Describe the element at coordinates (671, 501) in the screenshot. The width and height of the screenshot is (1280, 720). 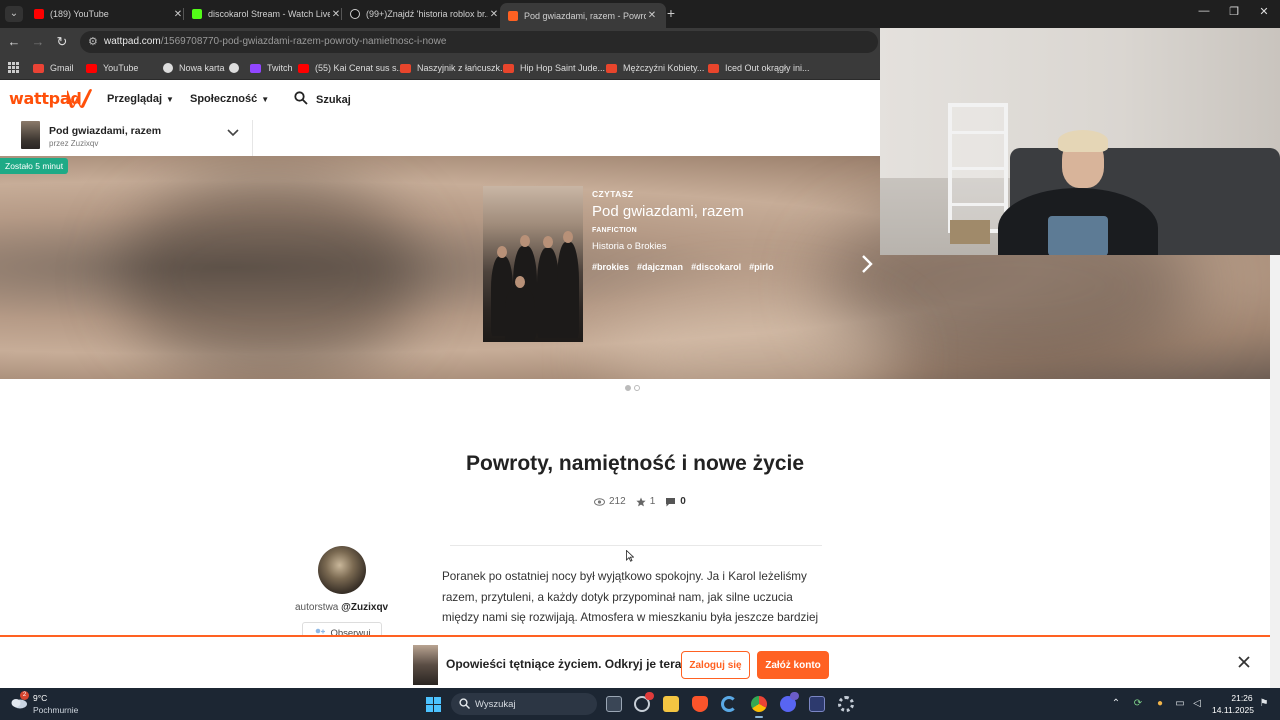
I see `comment-icon` at that location.